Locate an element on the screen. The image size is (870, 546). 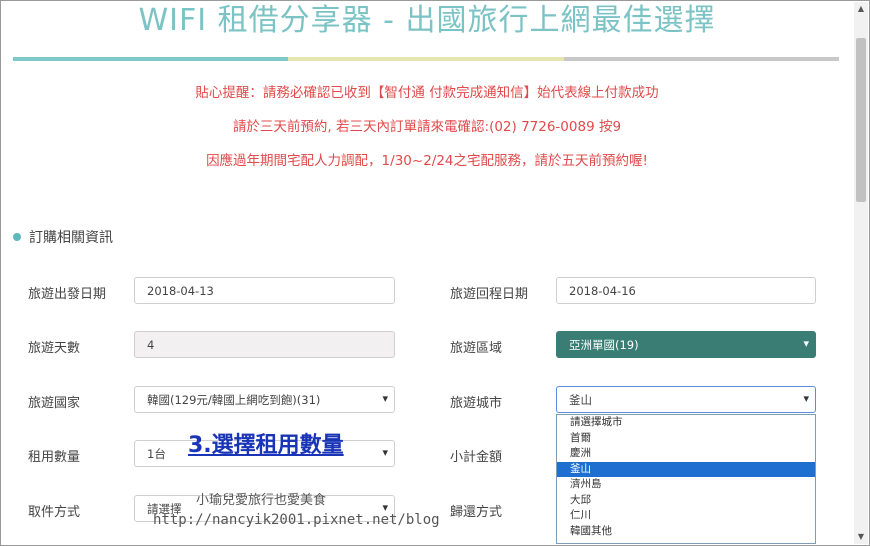
notice-holiday: 因應過年期間宅配人力調配，1/30~2/24之宅配服務，請於五天前預約喔! is located at coordinates (427, 161).